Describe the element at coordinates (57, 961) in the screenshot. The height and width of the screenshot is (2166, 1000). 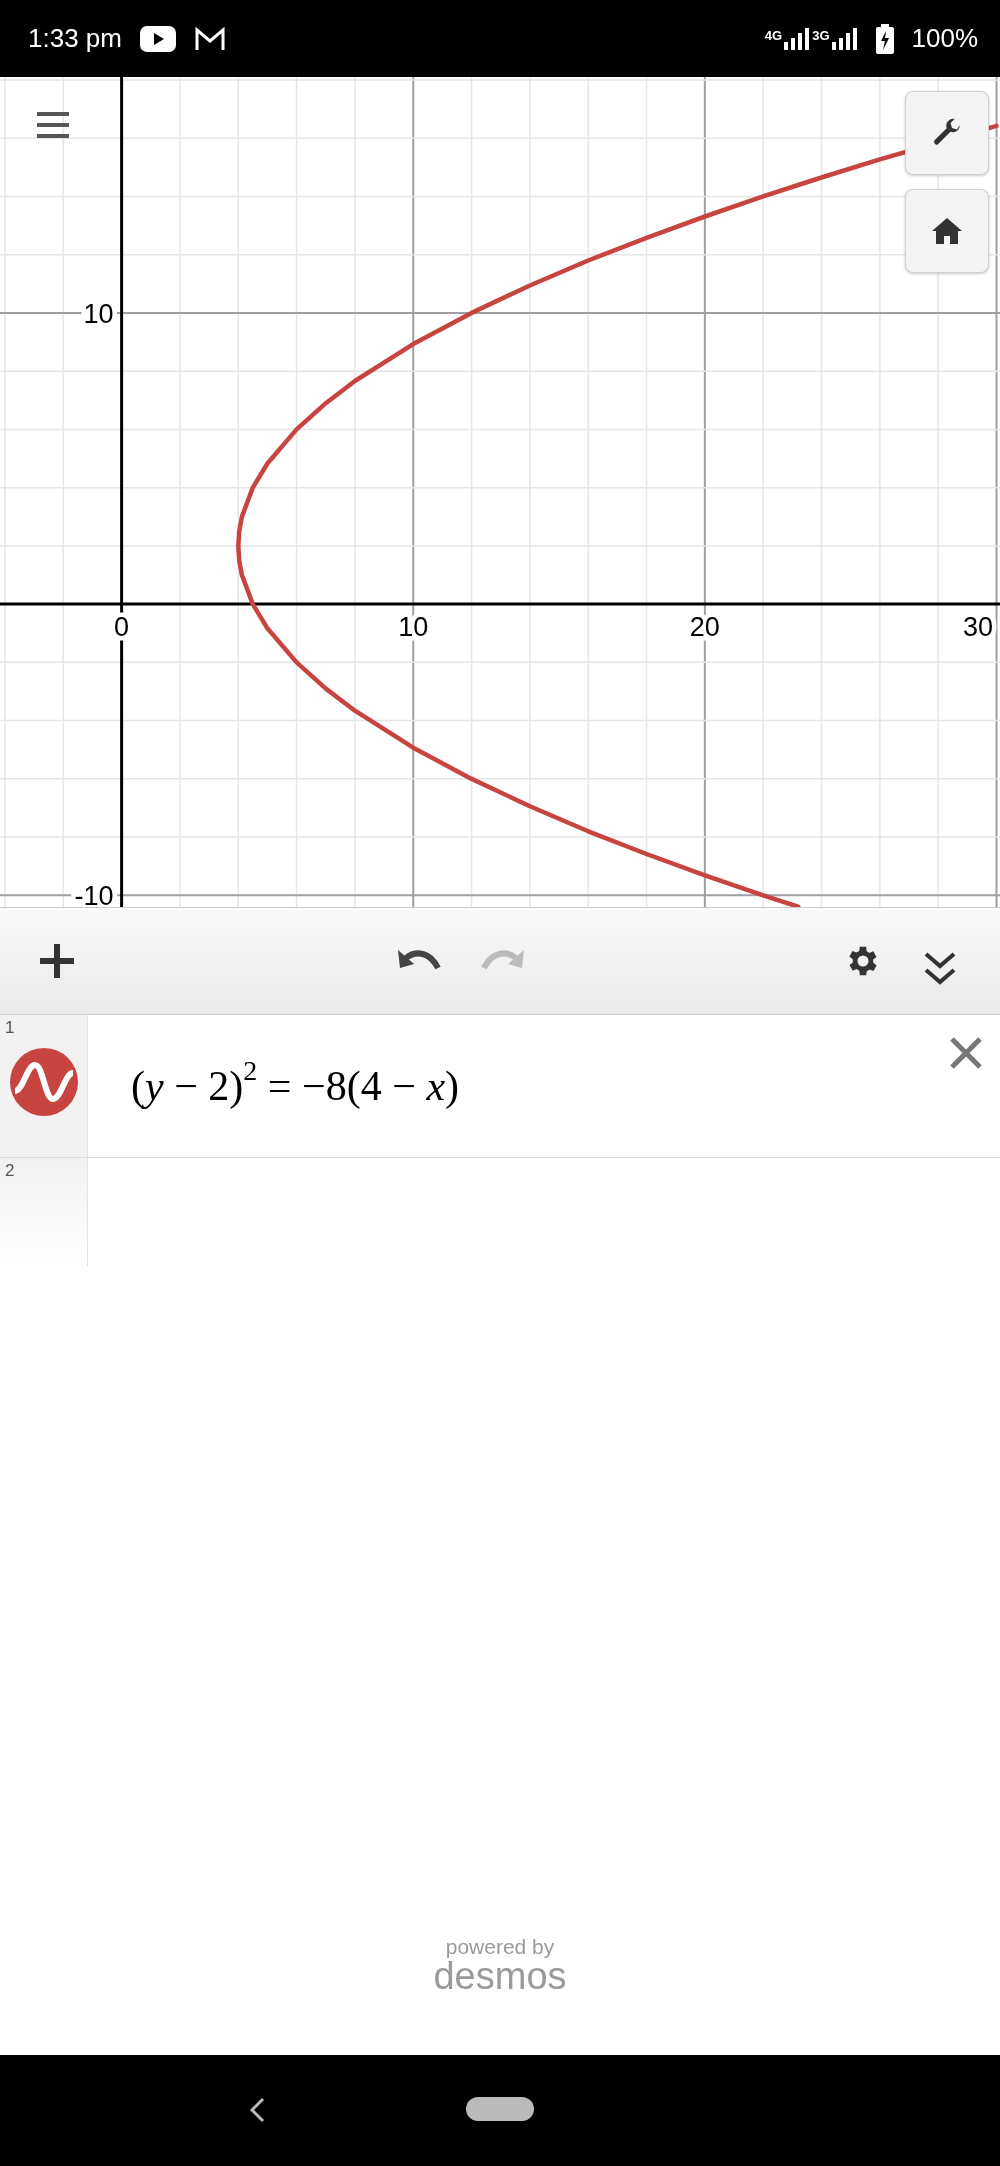
I see `plus-icon` at that location.